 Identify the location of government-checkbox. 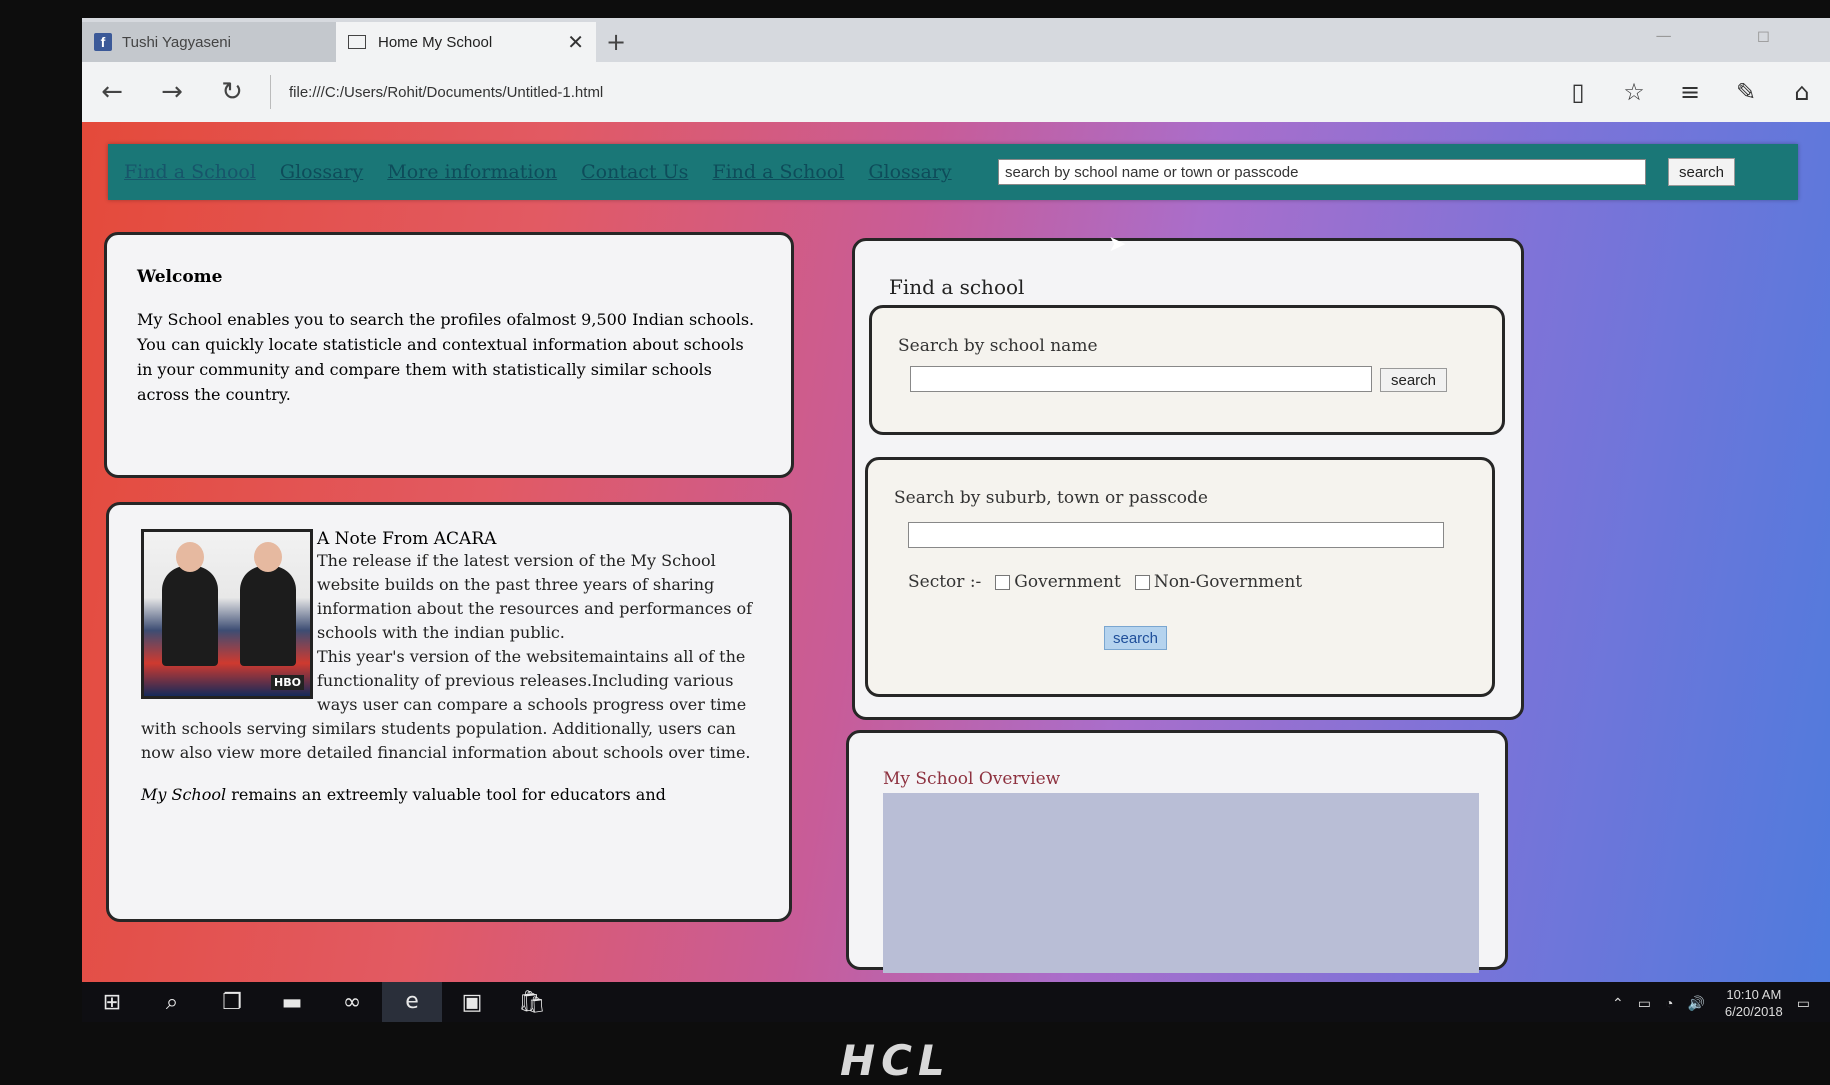
(1003, 582).